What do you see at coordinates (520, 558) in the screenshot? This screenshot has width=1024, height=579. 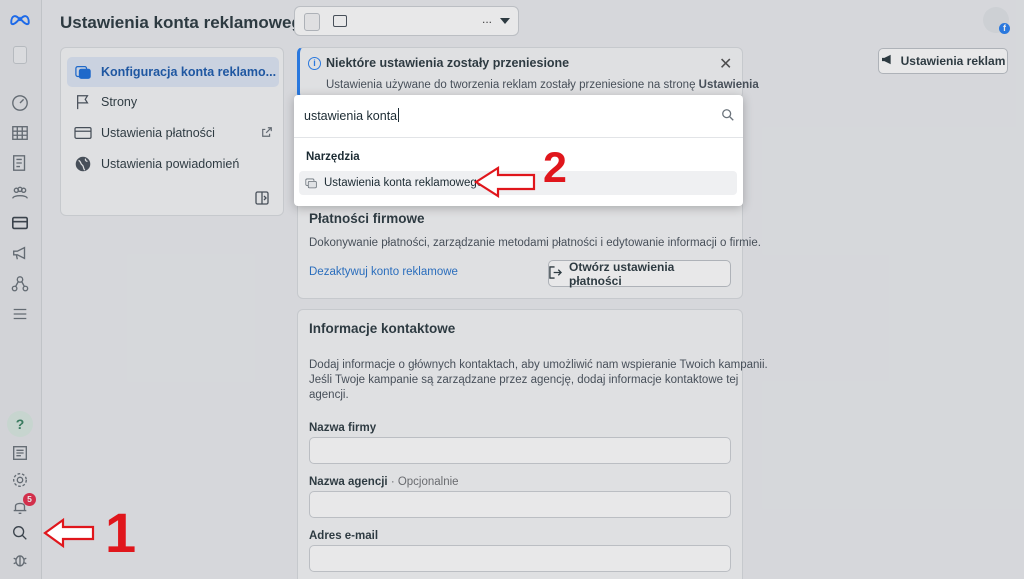 I see `email-field` at bounding box center [520, 558].